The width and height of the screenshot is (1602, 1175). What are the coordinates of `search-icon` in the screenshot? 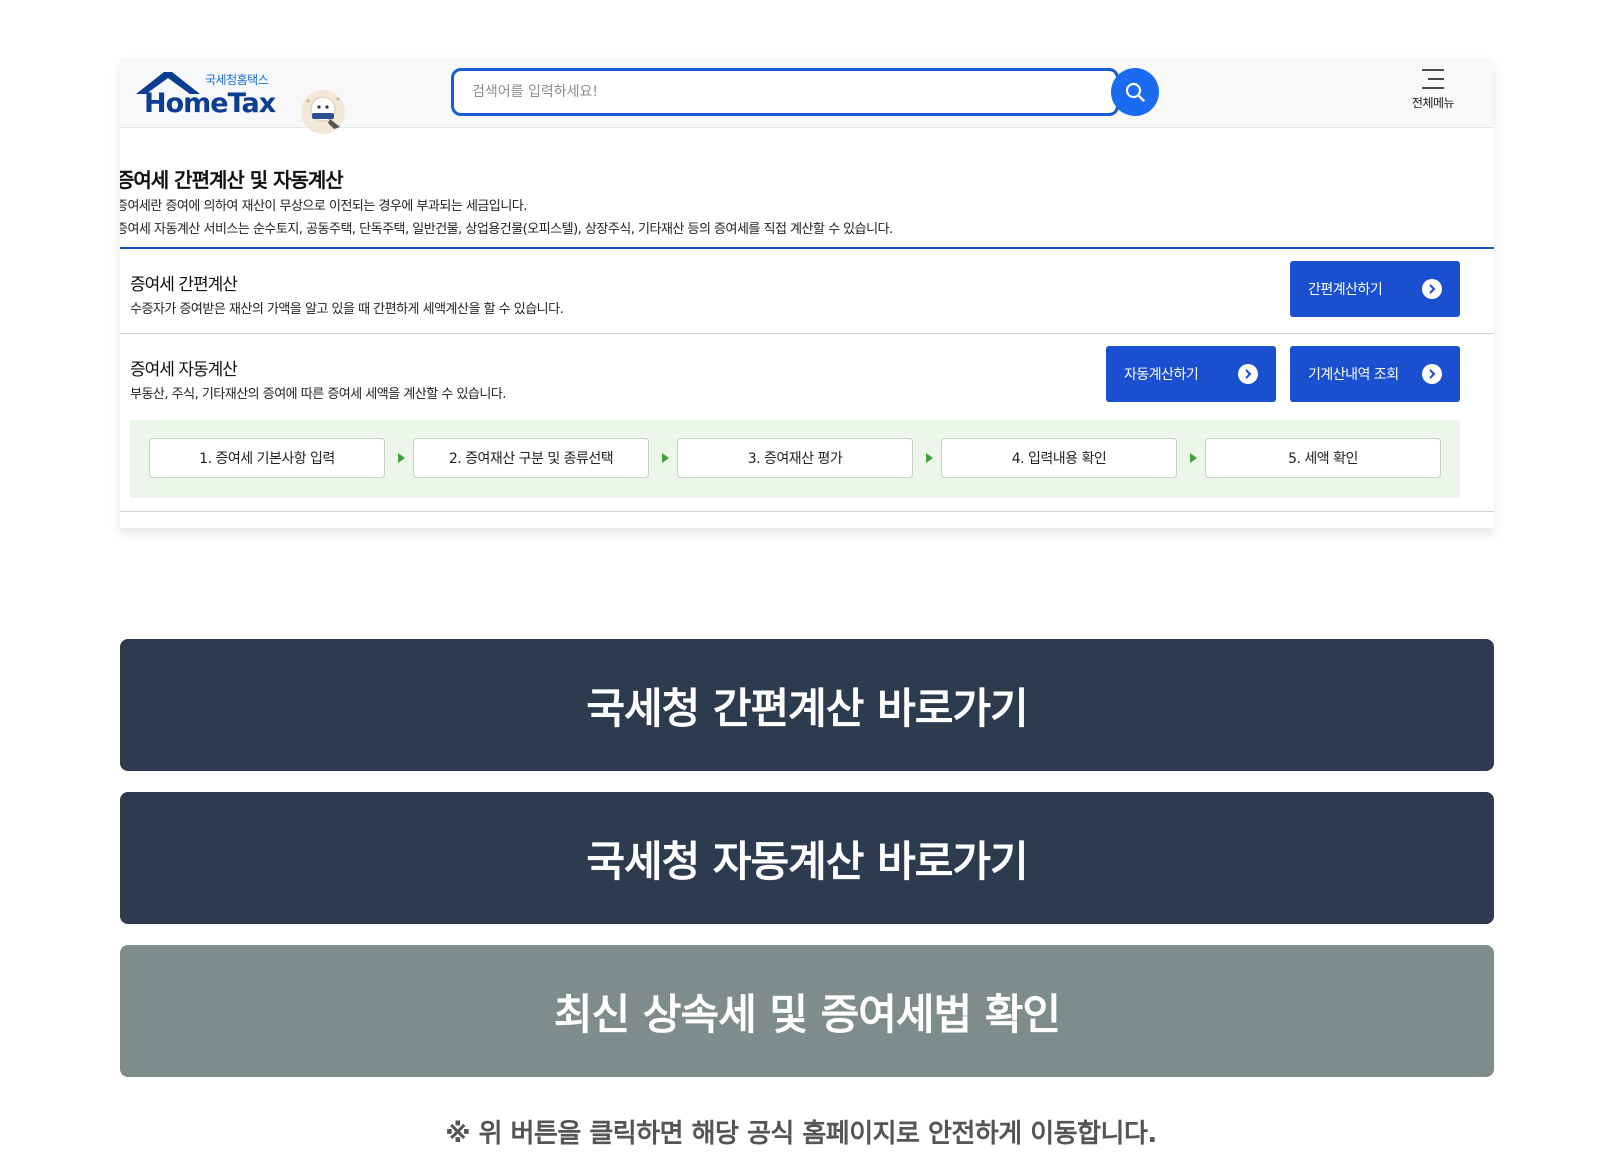 It's located at (1135, 92).